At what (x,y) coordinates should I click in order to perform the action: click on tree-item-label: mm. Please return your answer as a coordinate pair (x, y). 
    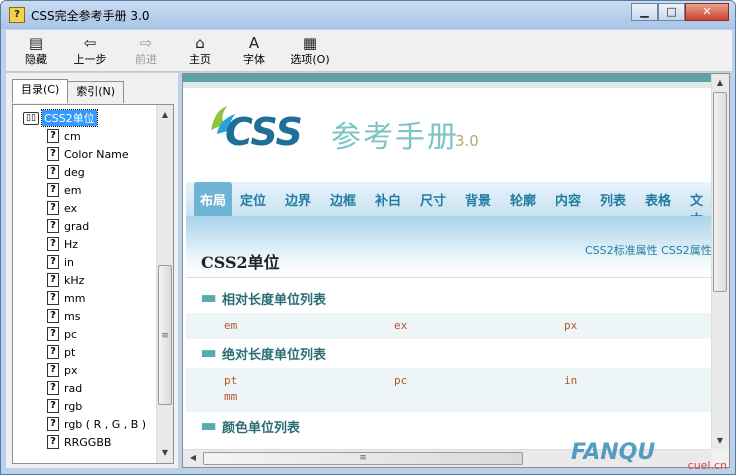
    Looking at the image, I should click on (75, 298).